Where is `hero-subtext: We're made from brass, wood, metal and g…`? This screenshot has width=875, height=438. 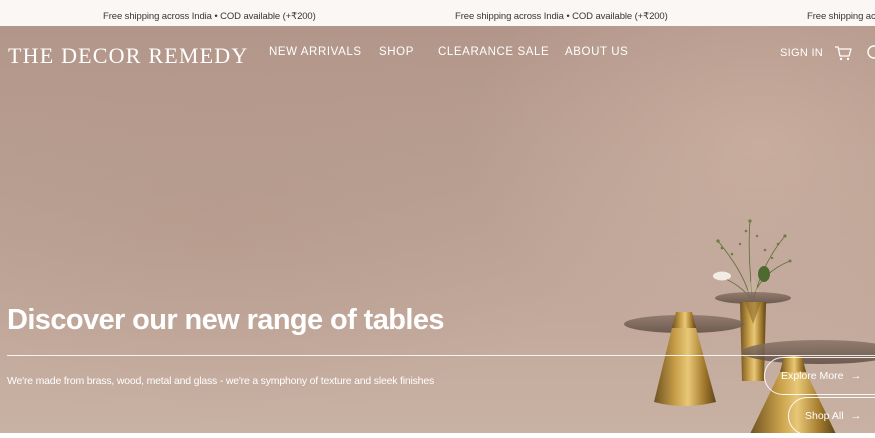
hero-subtext: We're made from brass, wood, metal and g… is located at coordinates (221, 381).